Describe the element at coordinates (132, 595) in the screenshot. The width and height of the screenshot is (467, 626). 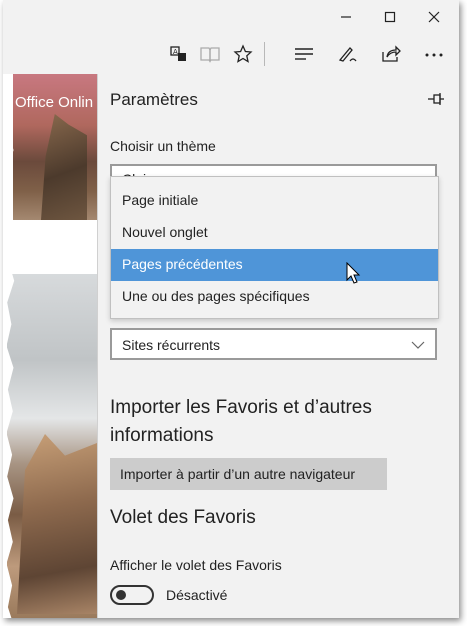
I see `favorites-bar-toggle` at that location.